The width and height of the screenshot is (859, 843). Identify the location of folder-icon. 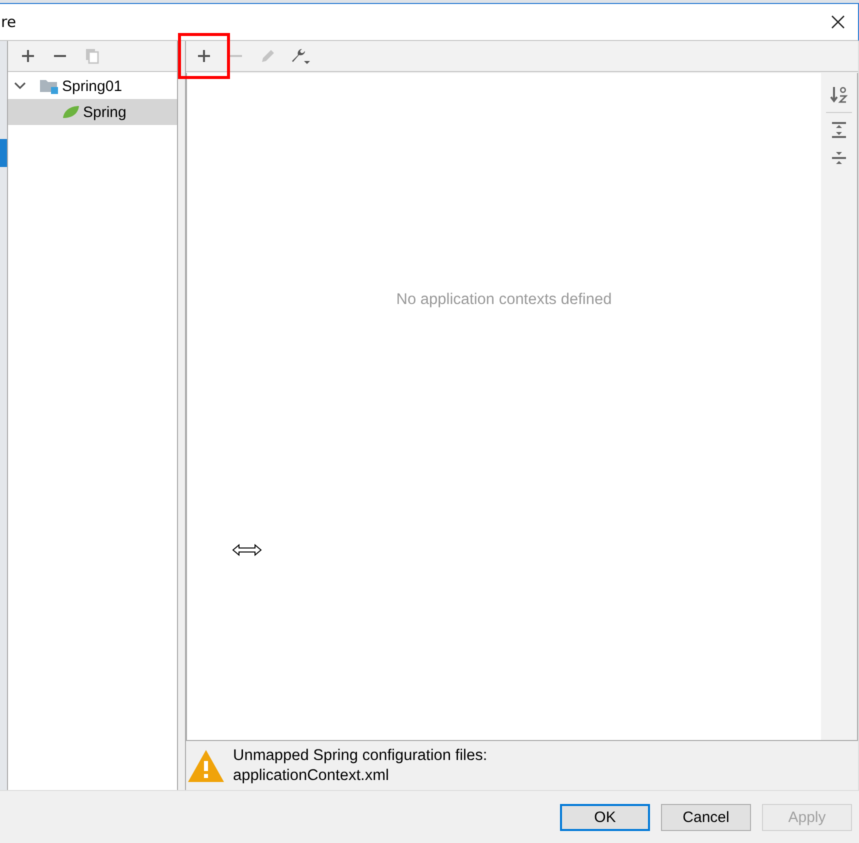
(49, 86).